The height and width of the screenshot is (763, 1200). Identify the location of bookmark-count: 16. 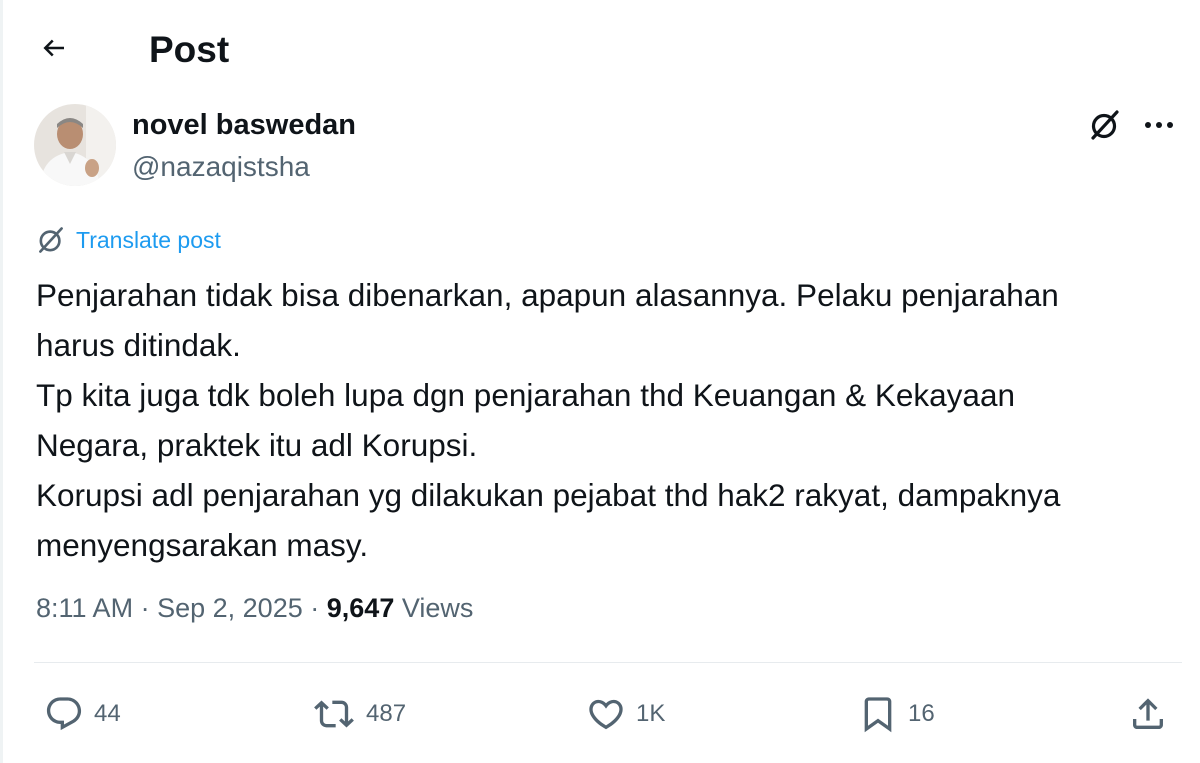
(921, 713).